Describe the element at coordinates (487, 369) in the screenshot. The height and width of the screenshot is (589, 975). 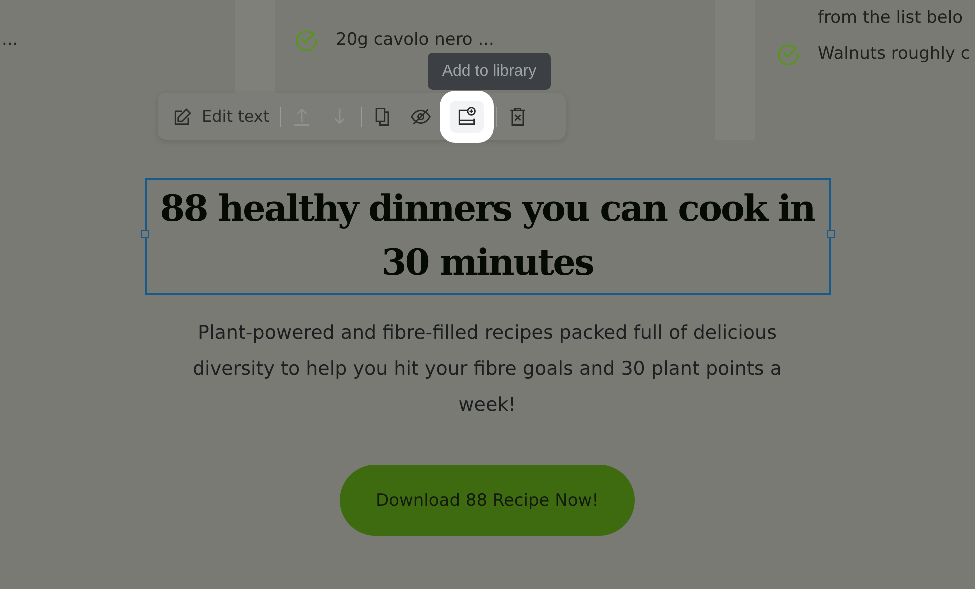
I see `description: Plant-powered and fibre-filled recipes packed full of delicious diversity to help you hit your fibre goals and 30 plant points a week!` at that location.